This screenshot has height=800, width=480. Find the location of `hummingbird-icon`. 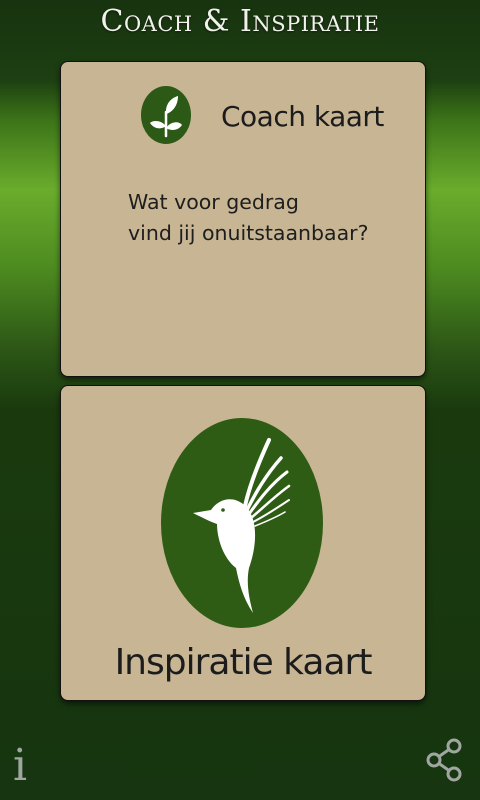

hummingbird-icon is located at coordinates (242, 523).